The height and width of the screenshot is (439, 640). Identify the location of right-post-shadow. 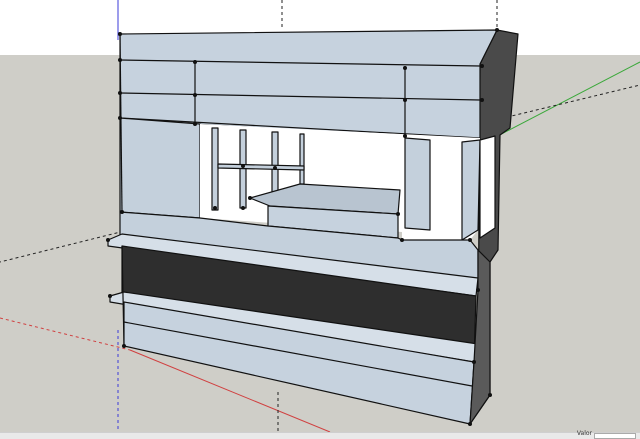
(487, 187).